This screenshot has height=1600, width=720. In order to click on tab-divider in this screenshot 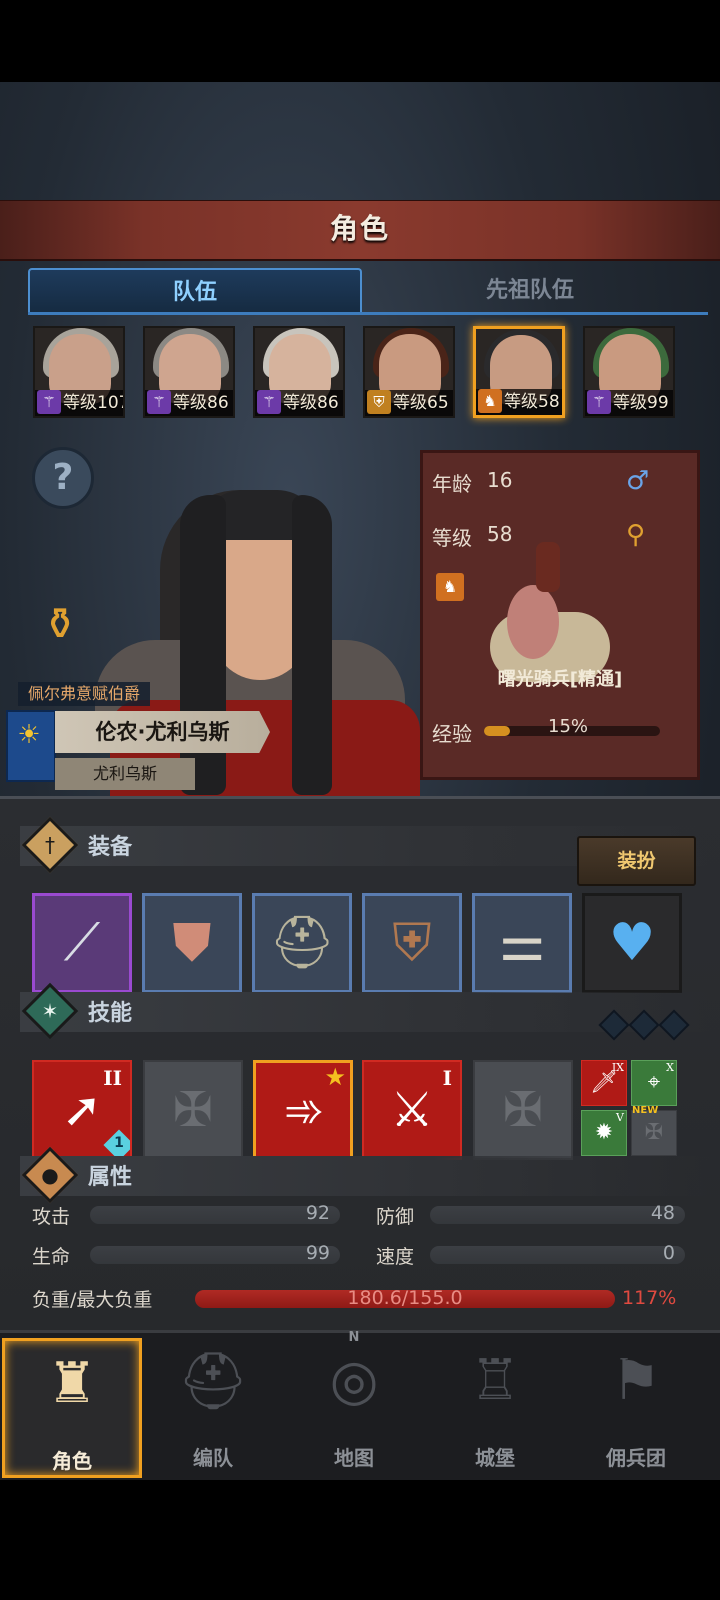, I will do `click(368, 313)`.